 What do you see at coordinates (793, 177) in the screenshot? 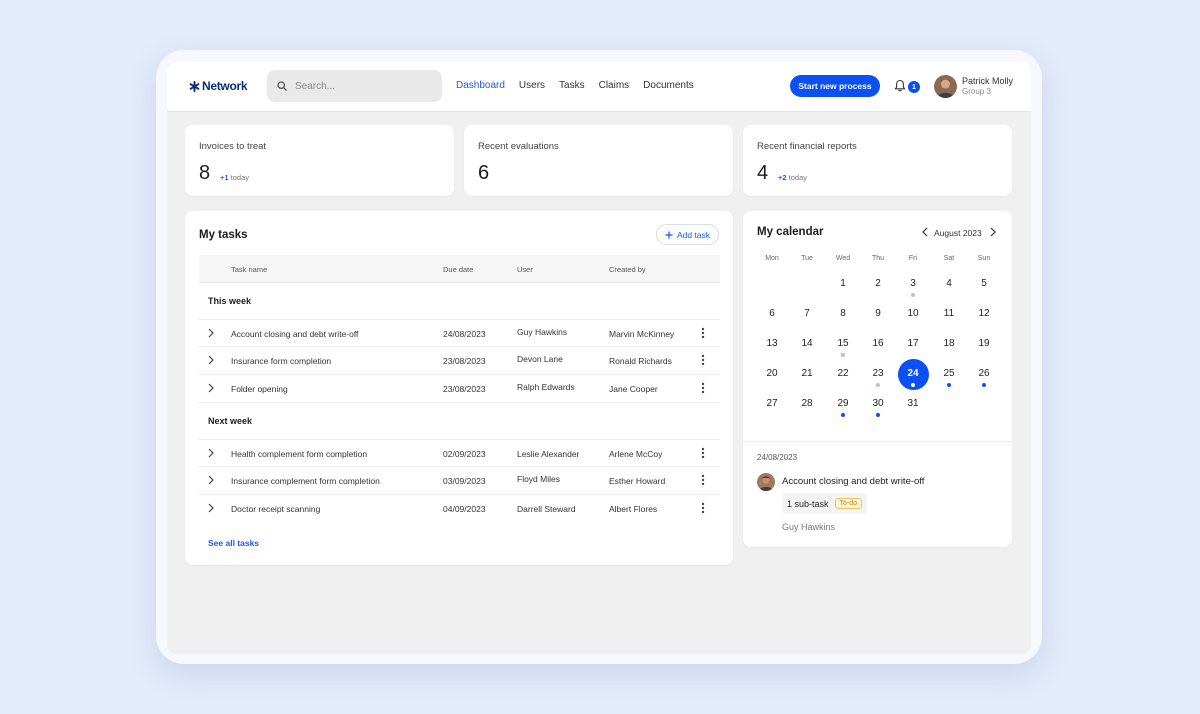
I see `stat-delta: +2 today` at bounding box center [793, 177].